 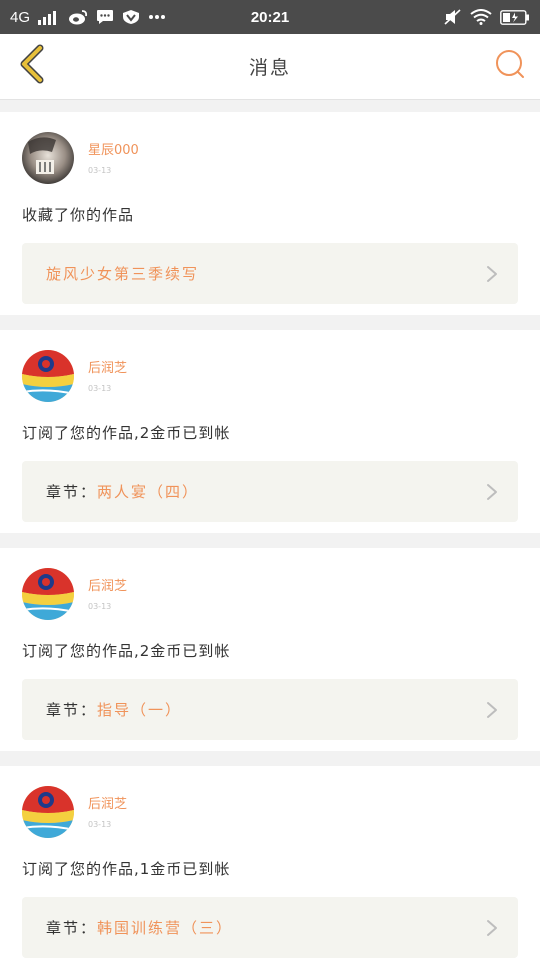 I want to click on back-button, so click(x=32, y=66).